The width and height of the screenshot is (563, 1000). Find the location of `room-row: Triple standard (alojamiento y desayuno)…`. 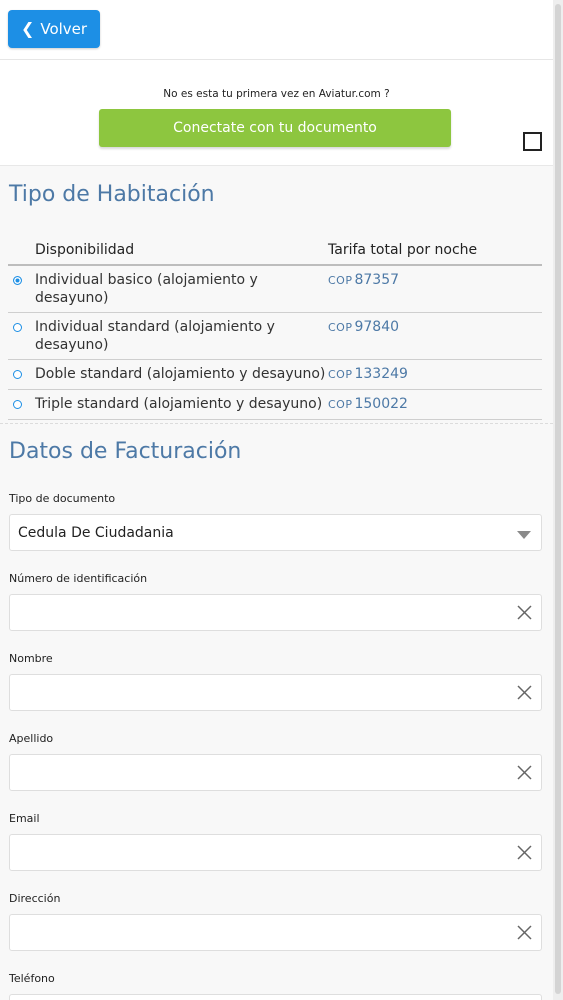

room-row: Triple standard (alojamiento y desayuno)… is located at coordinates (275, 405).